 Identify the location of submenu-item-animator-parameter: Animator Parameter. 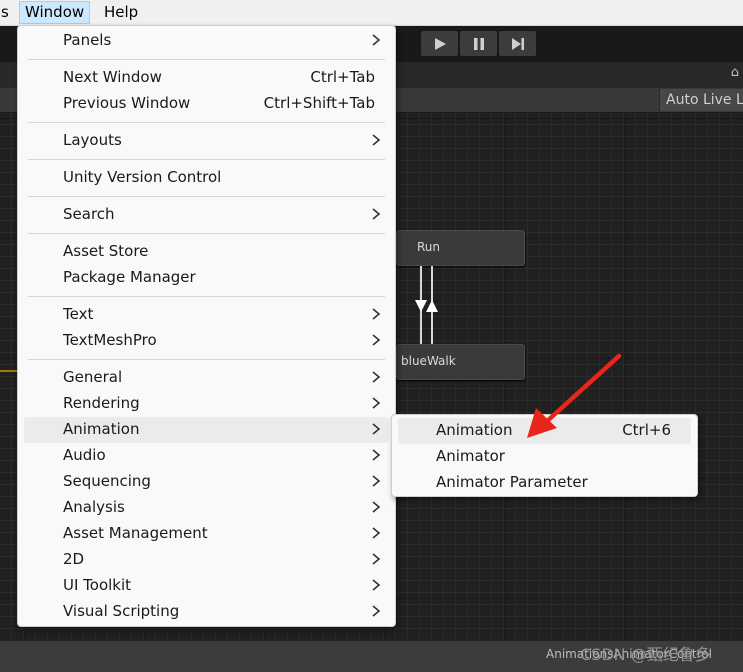
(544, 483).